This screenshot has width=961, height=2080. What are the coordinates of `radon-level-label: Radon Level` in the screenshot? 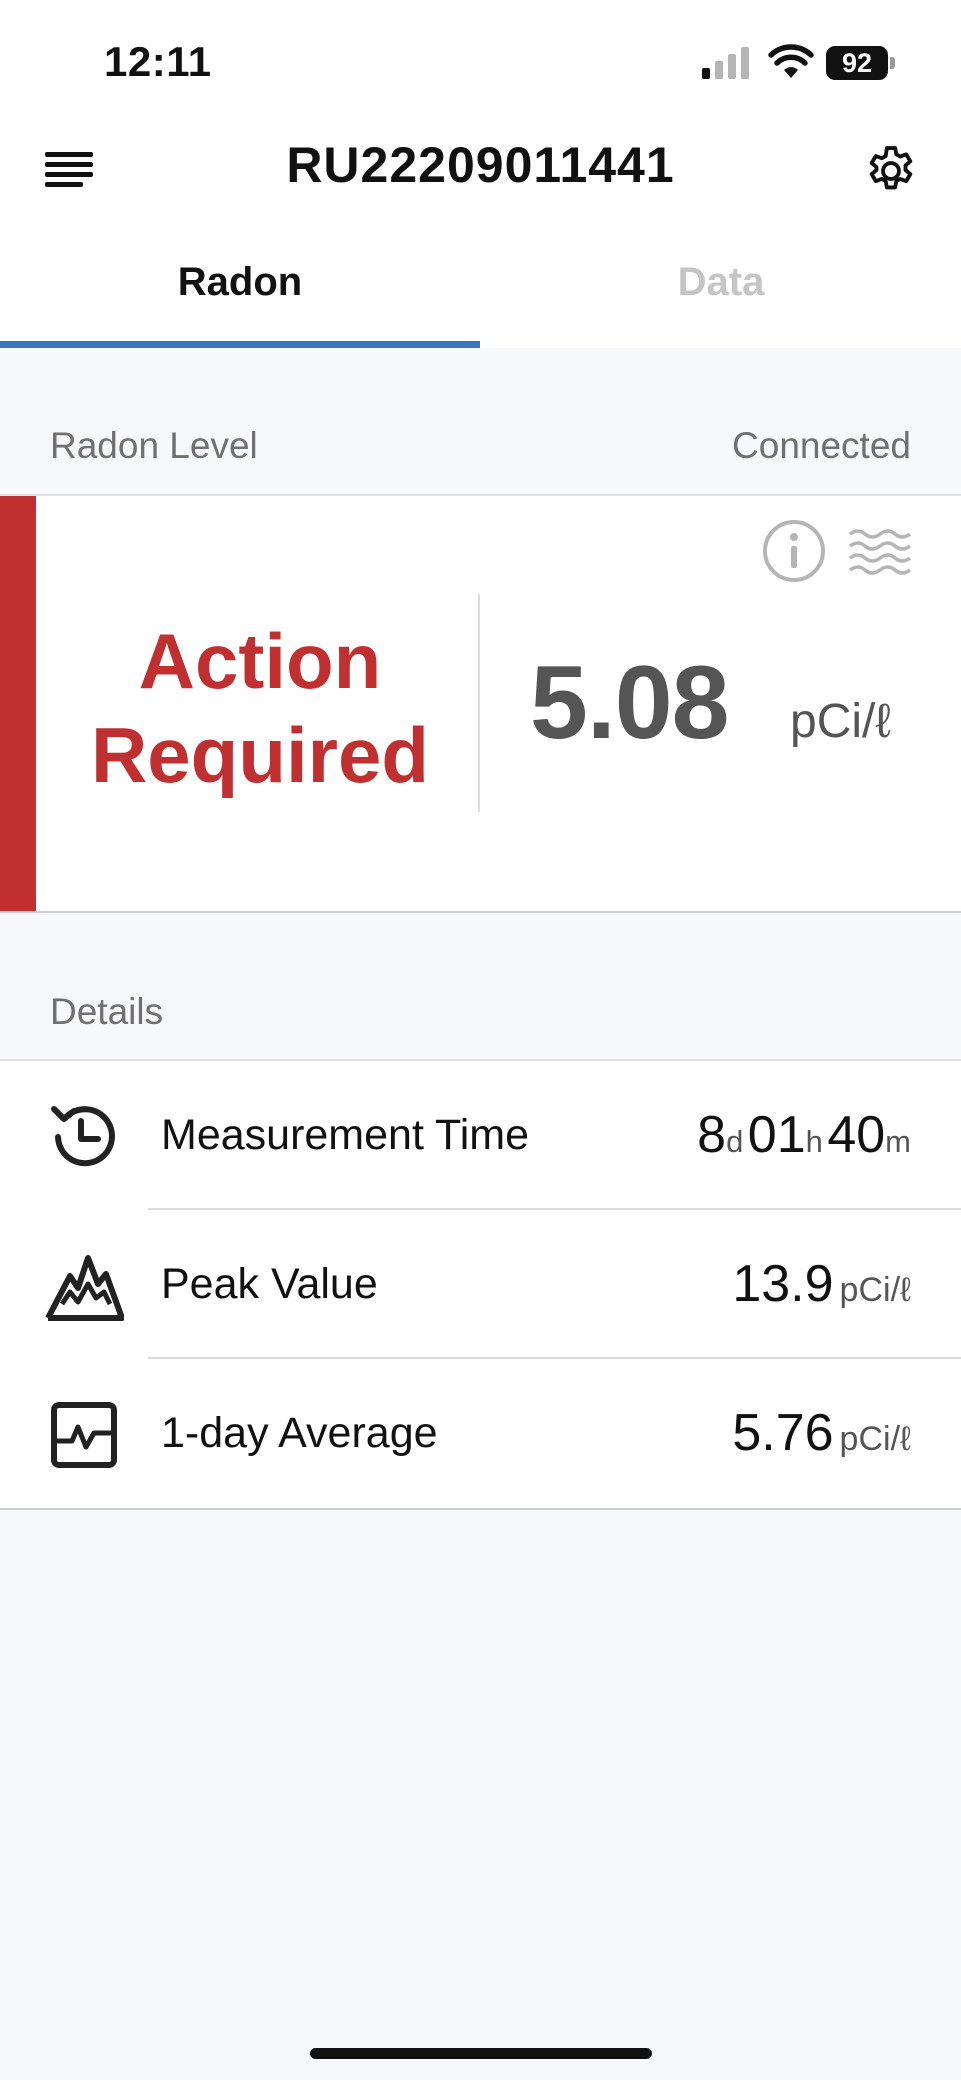 It's located at (154, 445).